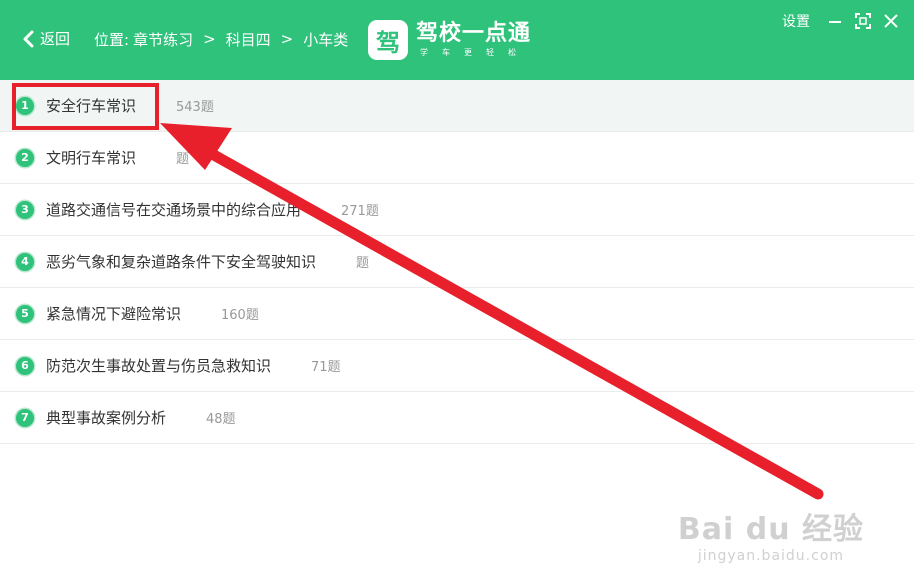 Image resolution: width=914 pixels, height=584 pixels. I want to click on chapter-title: 道路交通信号在交通场景中的综合应用, so click(174, 210).